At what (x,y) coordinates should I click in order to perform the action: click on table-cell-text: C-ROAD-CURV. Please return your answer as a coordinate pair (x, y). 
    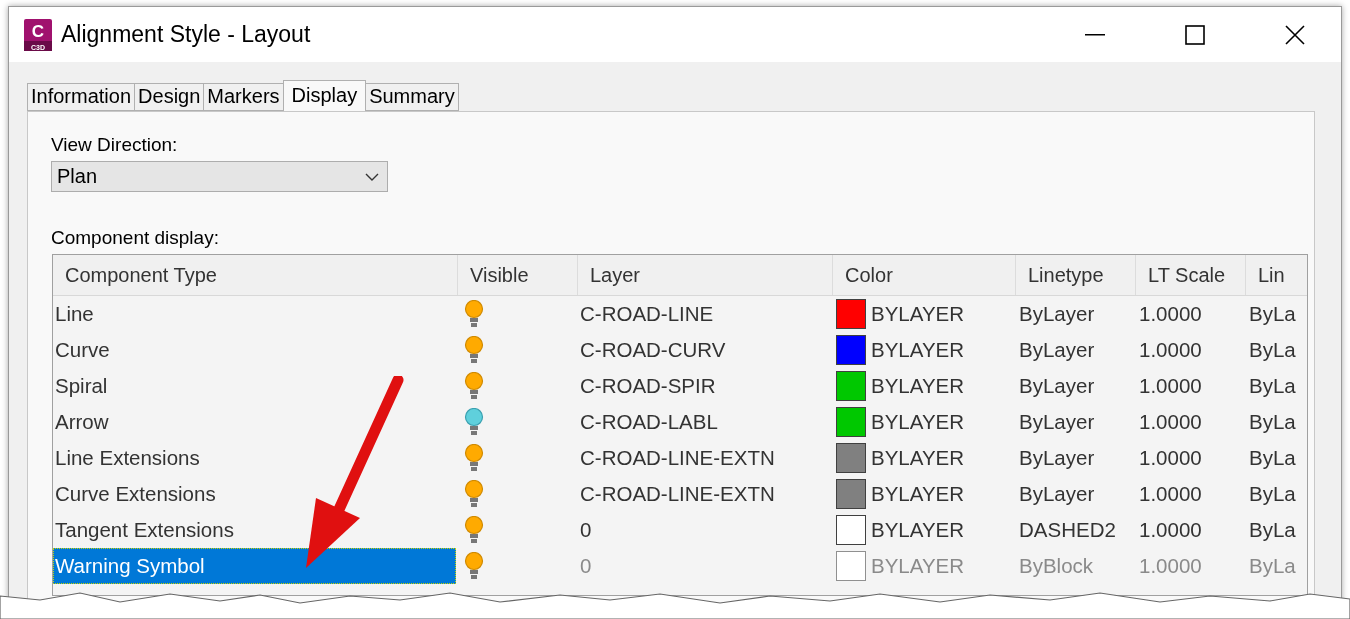
    Looking at the image, I should click on (653, 350).